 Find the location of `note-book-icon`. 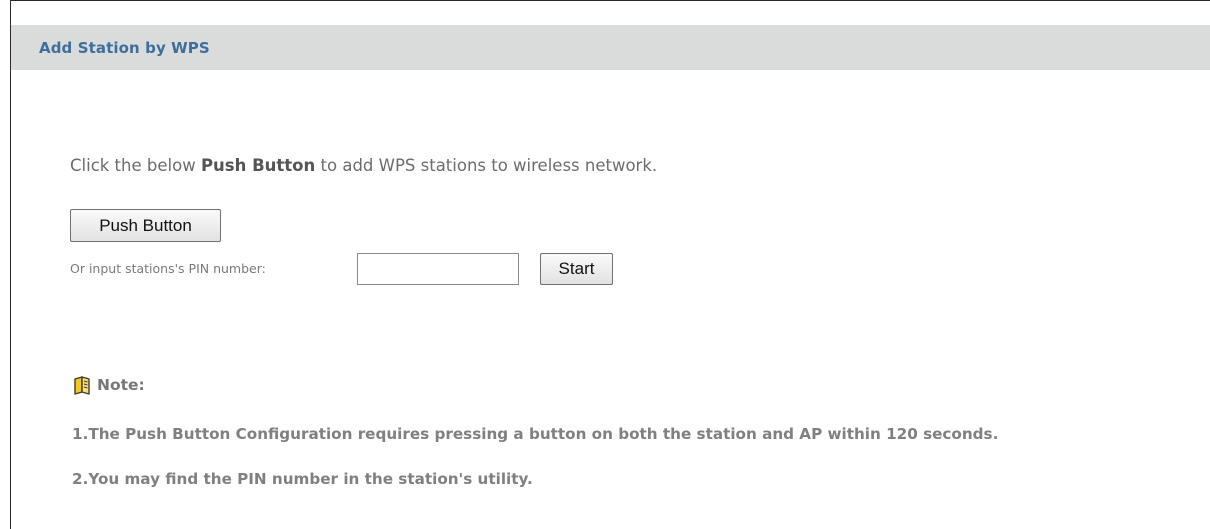

note-book-icon is located at coordinates (82, 385).